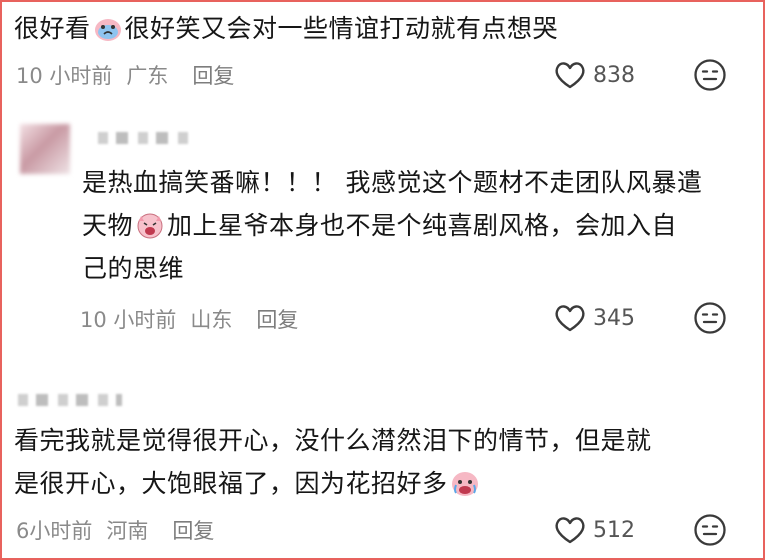 The height and width of the screenshot is (560, 765). I want to click on comment-text: 天物 加上星爷本身也不是个纯喜剧风格，会加入自, so click(380, 225).